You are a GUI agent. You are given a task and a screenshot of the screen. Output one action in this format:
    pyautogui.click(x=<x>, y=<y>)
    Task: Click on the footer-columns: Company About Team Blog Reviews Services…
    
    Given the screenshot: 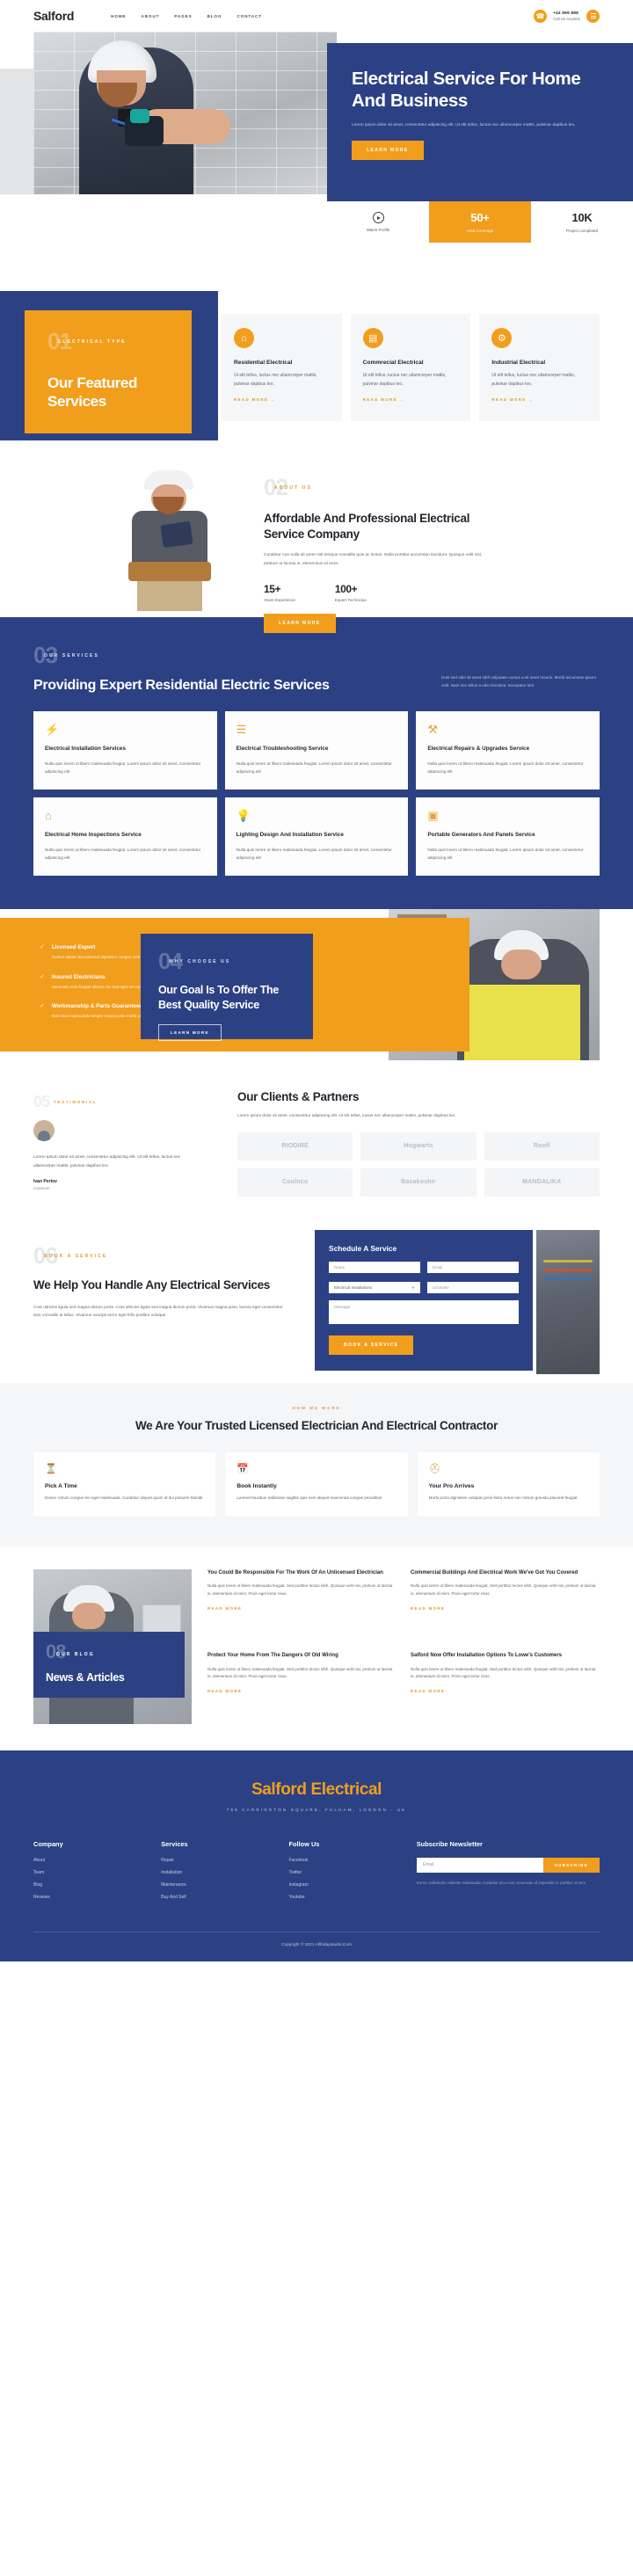 What is the action you would take?
    pyautogui.click(x=316, y=1873)
    